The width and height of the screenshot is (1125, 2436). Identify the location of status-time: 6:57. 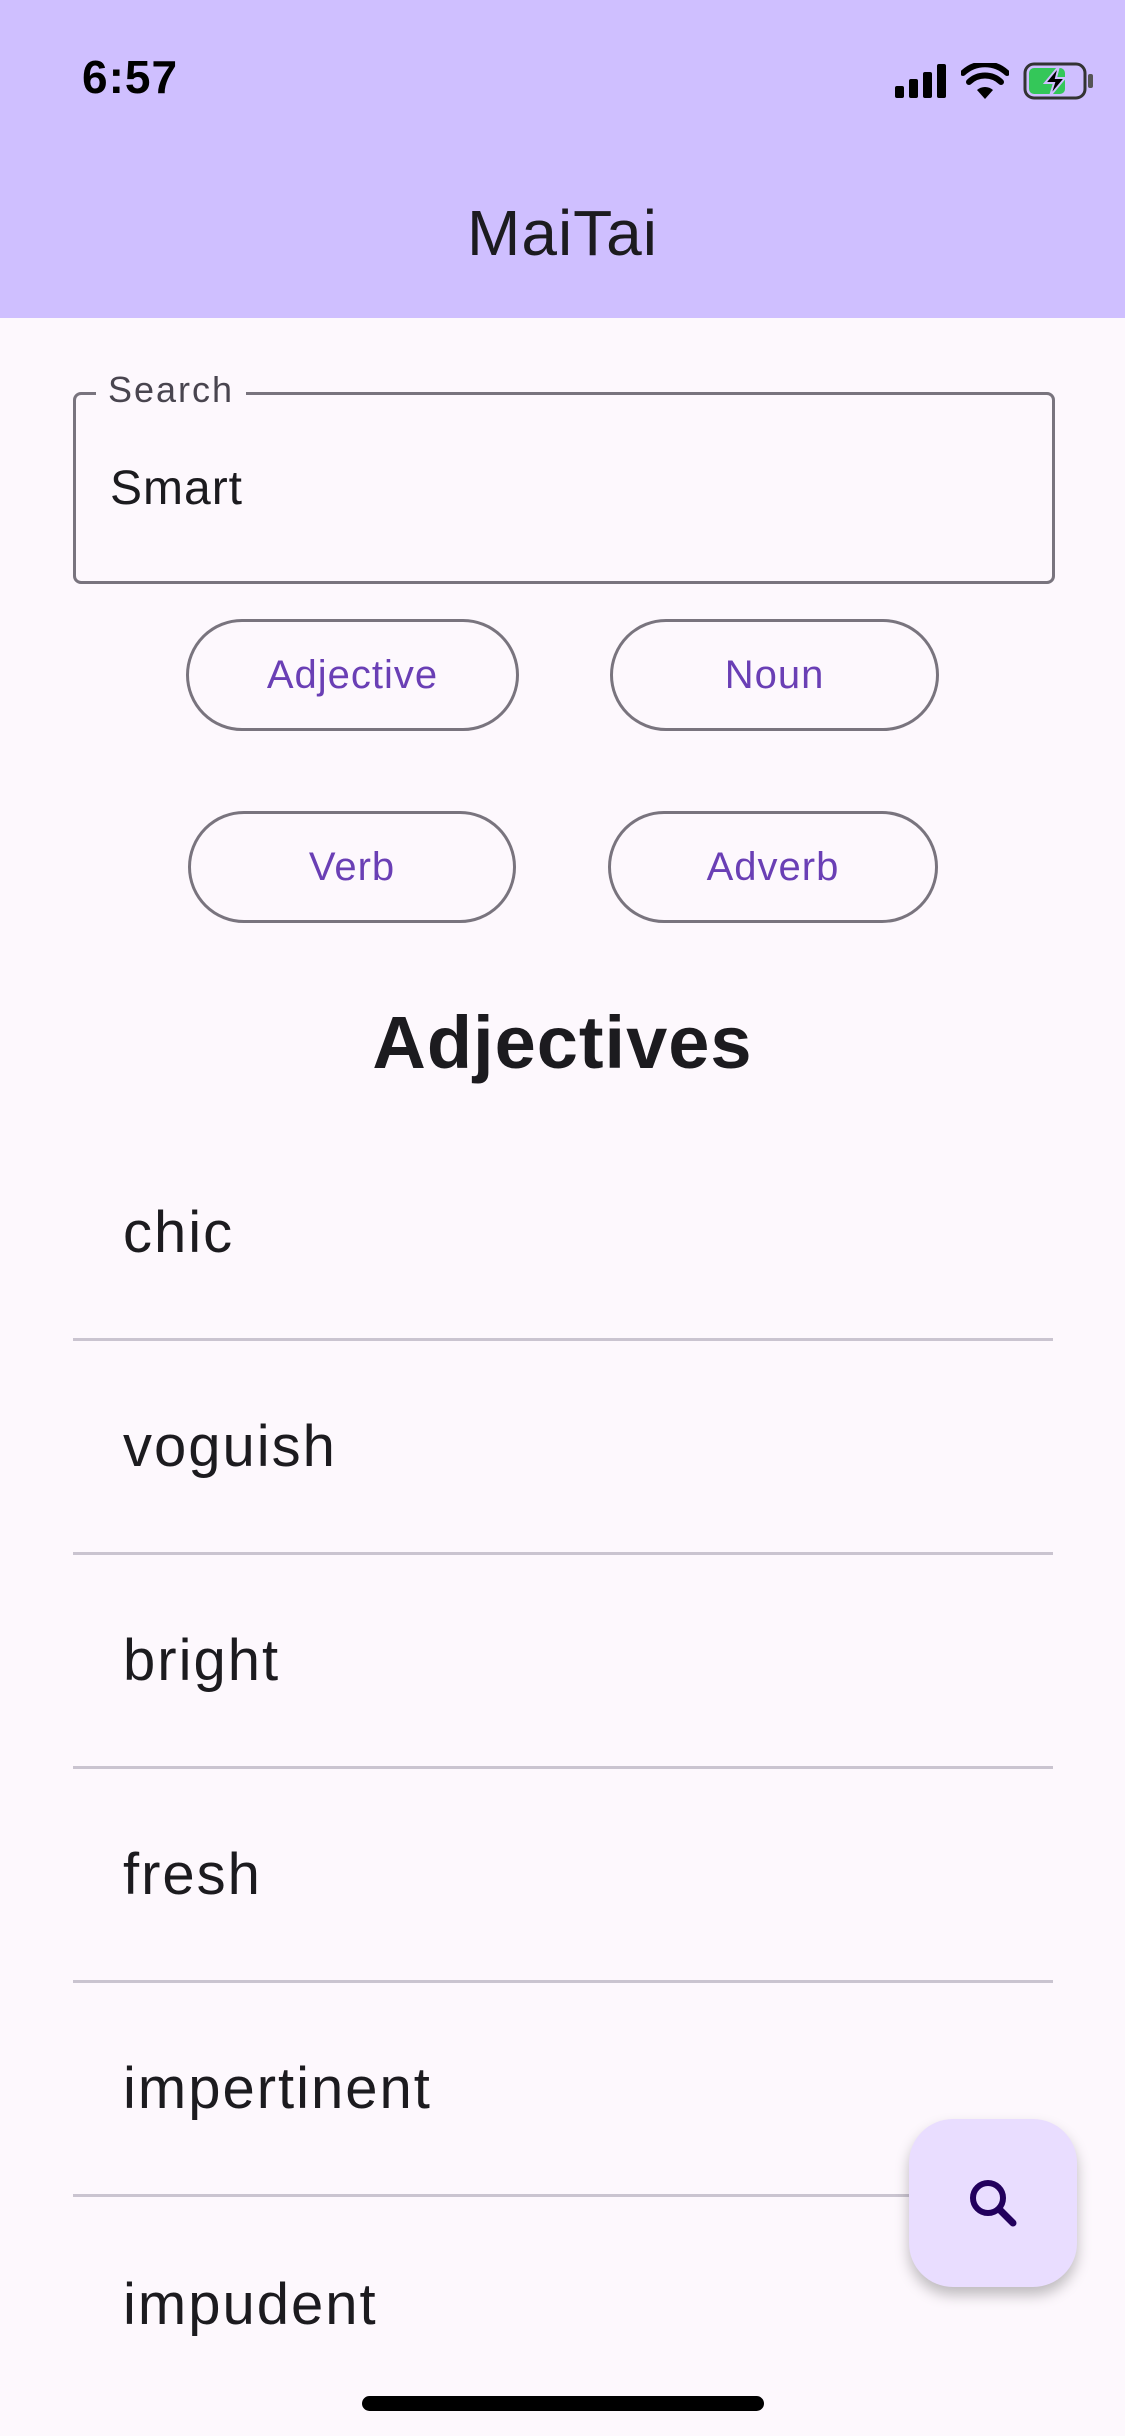
(130, 77).